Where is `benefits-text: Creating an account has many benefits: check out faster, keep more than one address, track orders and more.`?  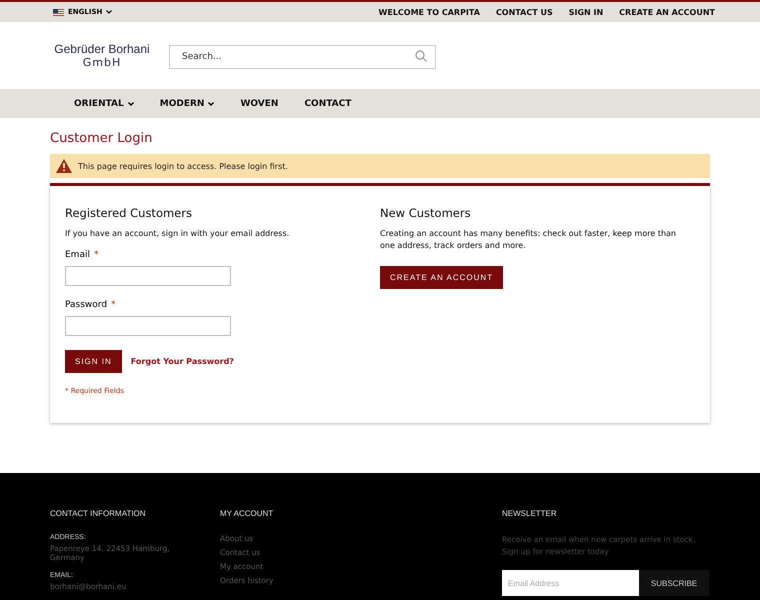
benefits-text: Creating an account has many benefits: check out faster, keep more than one address, track orders and more. is located at coordinates (528, 240).